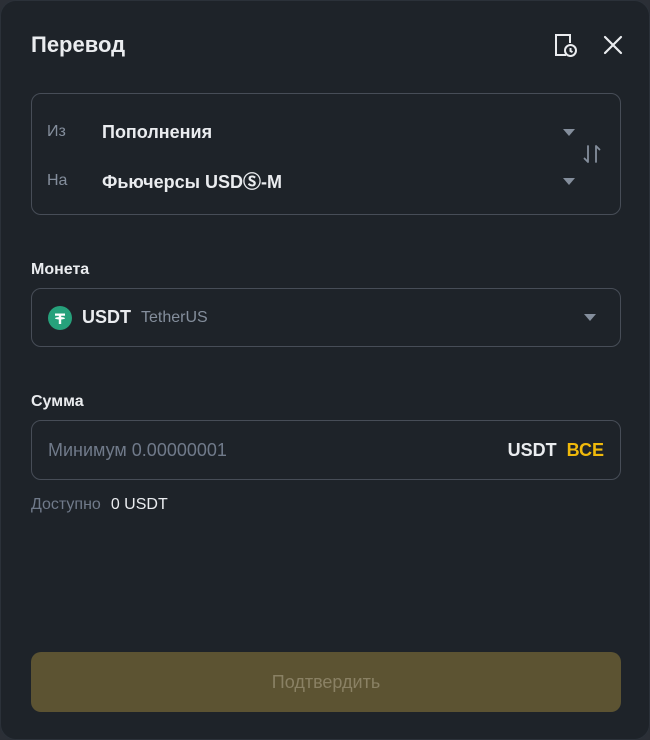 This screenshot has height=740, width=650. What do you see at coordinates (57, 401) in the screenshot?
I see `amount-label: Сумма` at bounding box center [57, 401].